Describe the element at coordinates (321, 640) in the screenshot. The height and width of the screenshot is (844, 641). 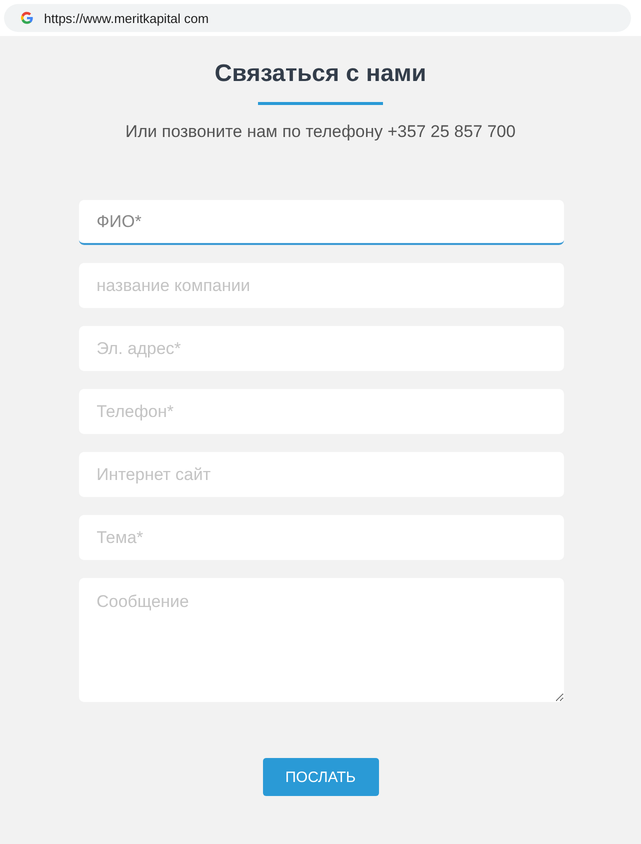
I see `message-field: Сообщение` at that location.